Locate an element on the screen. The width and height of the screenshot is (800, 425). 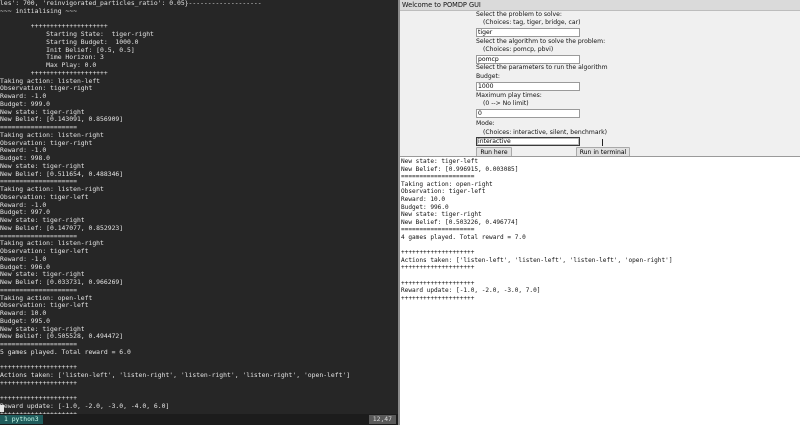
terminal-line: New Belief: [0.511654, 0.488346] is located at coordinates (62, 174).